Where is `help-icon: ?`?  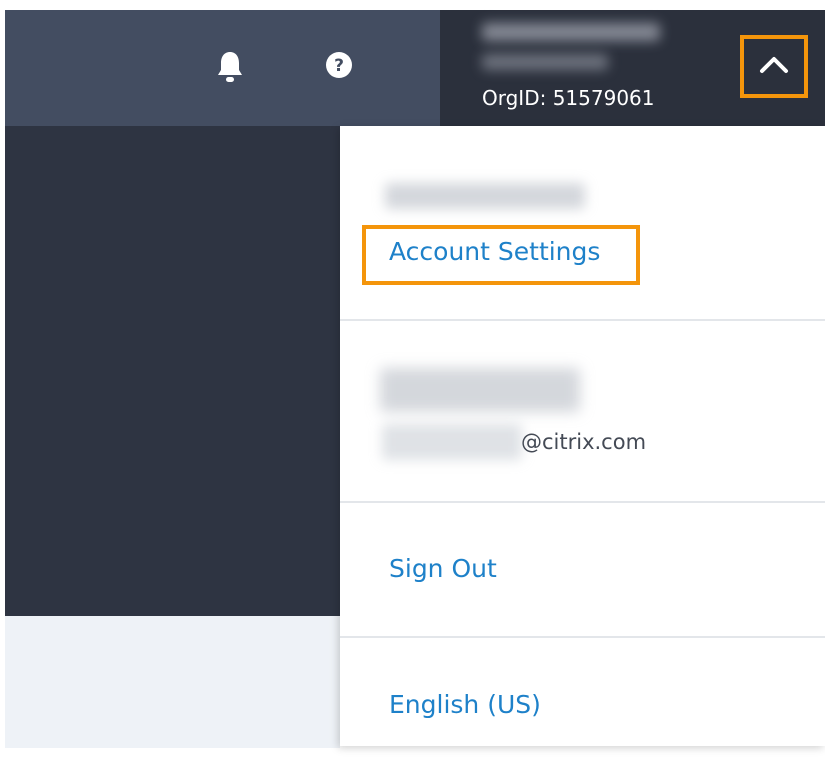 help-icon: ? is located at coordinates (339, 65).